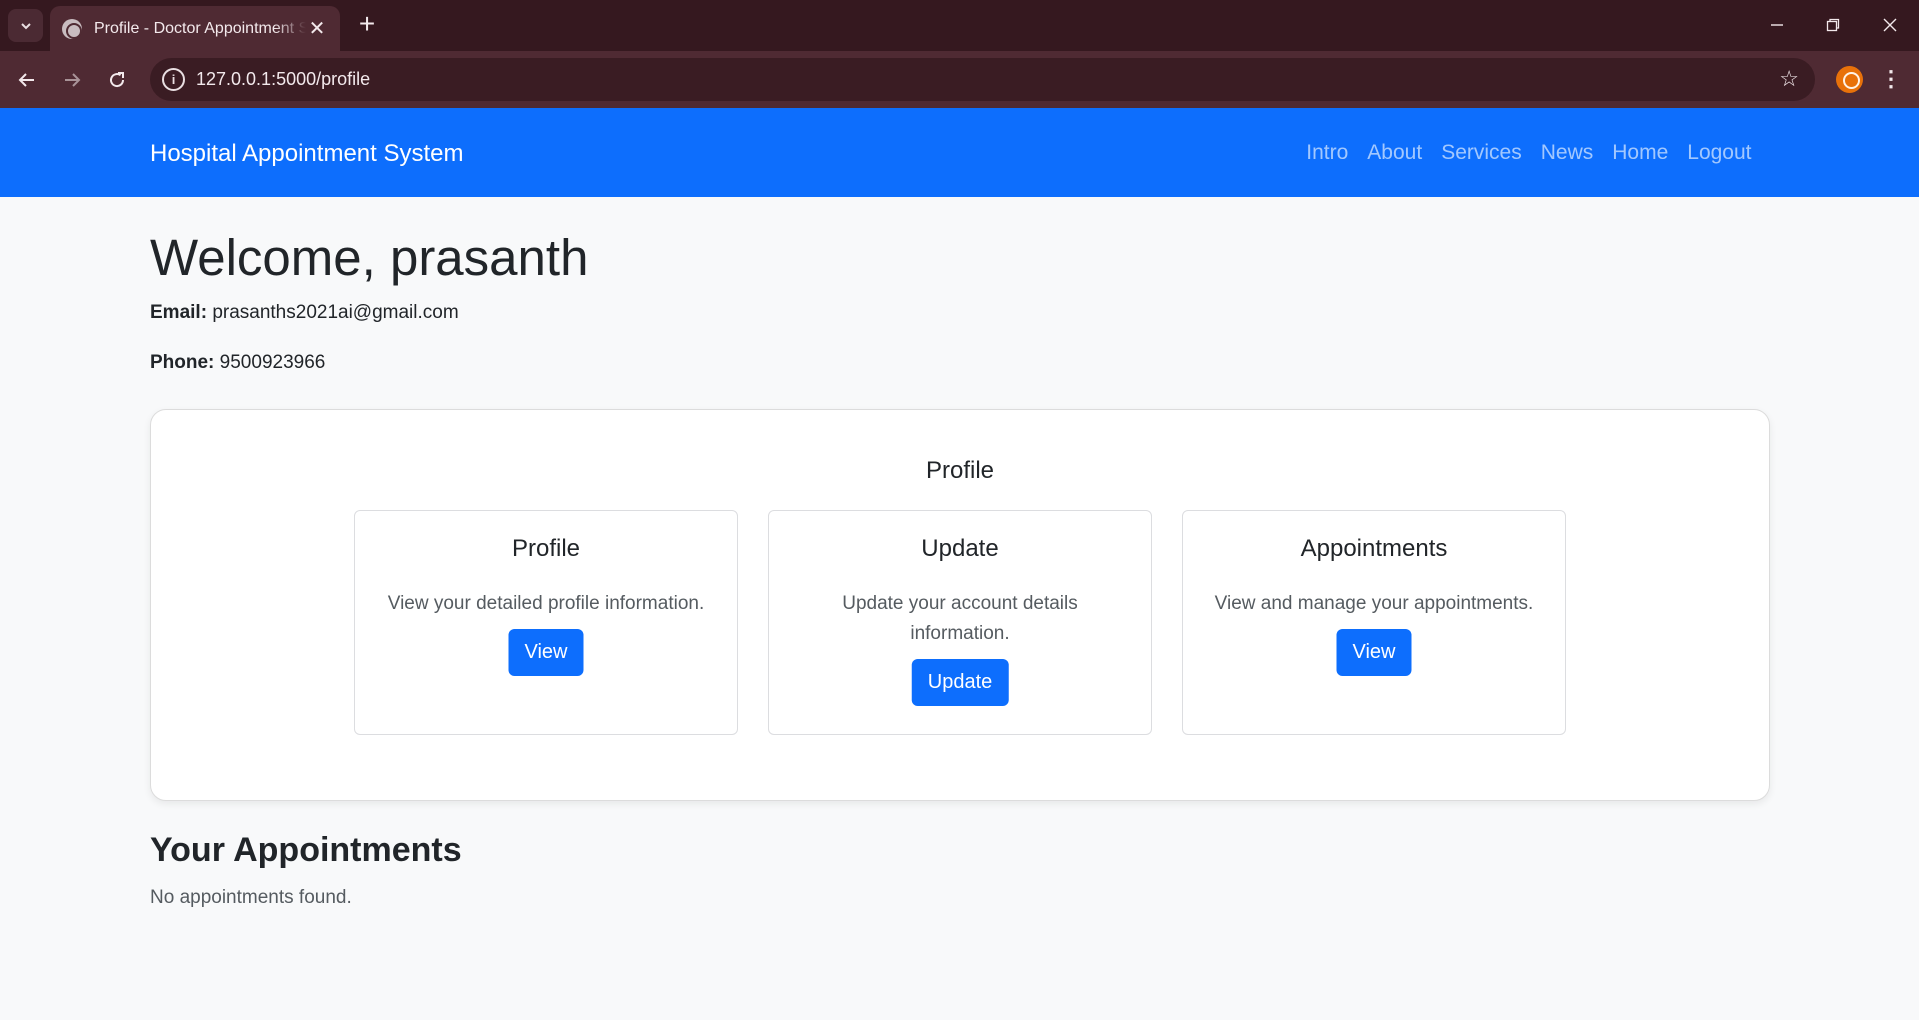 This screenshot has width=1919, height=1020. Describe the element at coordinates (173, 79) in the screenshot. I see `site-info-icon: i` at that location.